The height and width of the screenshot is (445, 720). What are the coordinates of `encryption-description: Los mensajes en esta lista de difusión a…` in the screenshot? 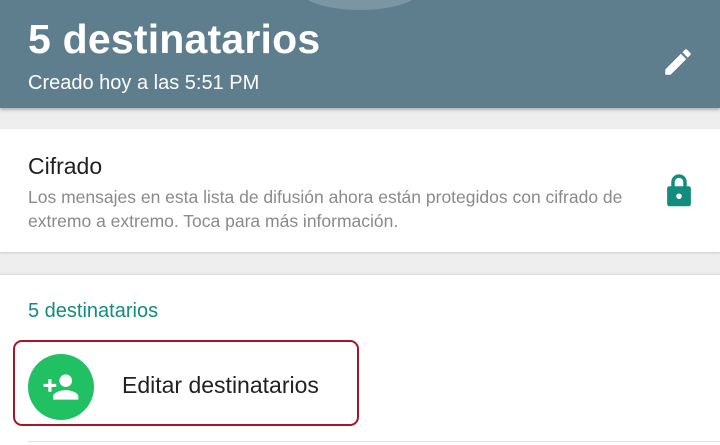 It's located at (325, 209).